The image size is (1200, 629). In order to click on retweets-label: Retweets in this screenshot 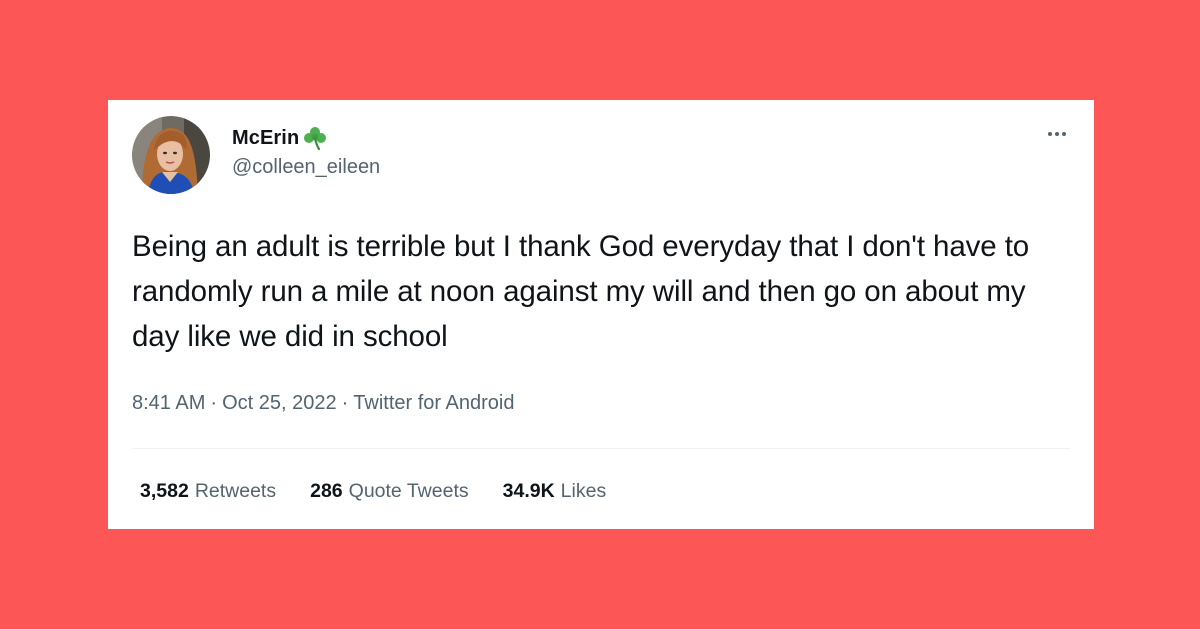, I will do `click(235, 491)`.